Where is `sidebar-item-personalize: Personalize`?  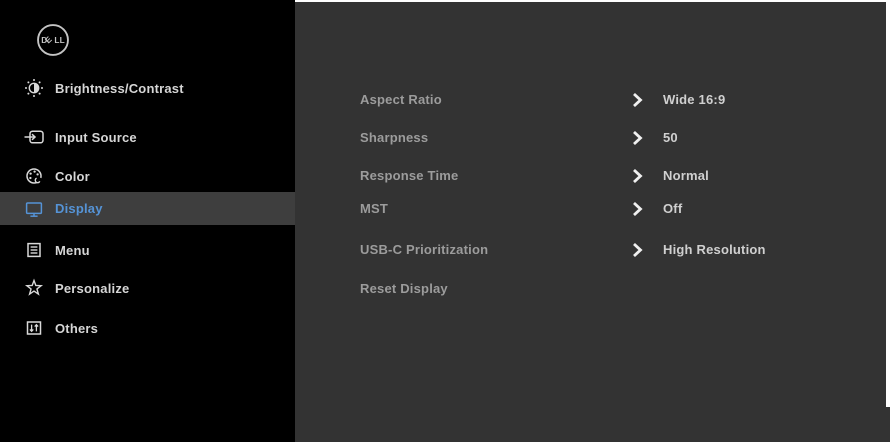 sidebar-item-personalize: Personalize is located at coordinates (147, 288).